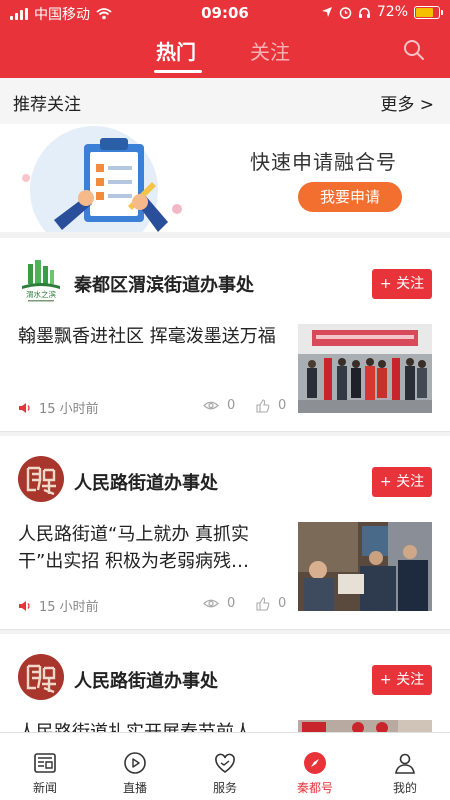  What do you see at coordinates (148, 725) in the screenshot?
I see `article-title: 人民路街道扎实开展春节前人` at bounding box center [148, 725].